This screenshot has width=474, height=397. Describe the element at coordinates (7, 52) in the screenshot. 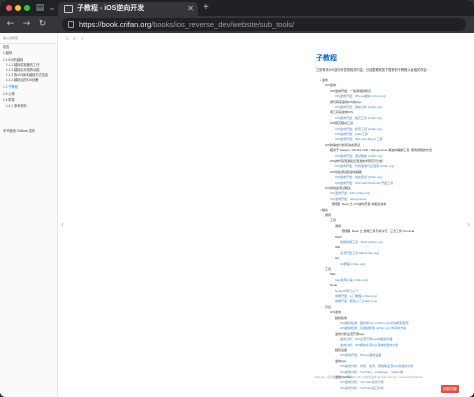

I see `sidebar-item: 1 越狱` at that location.